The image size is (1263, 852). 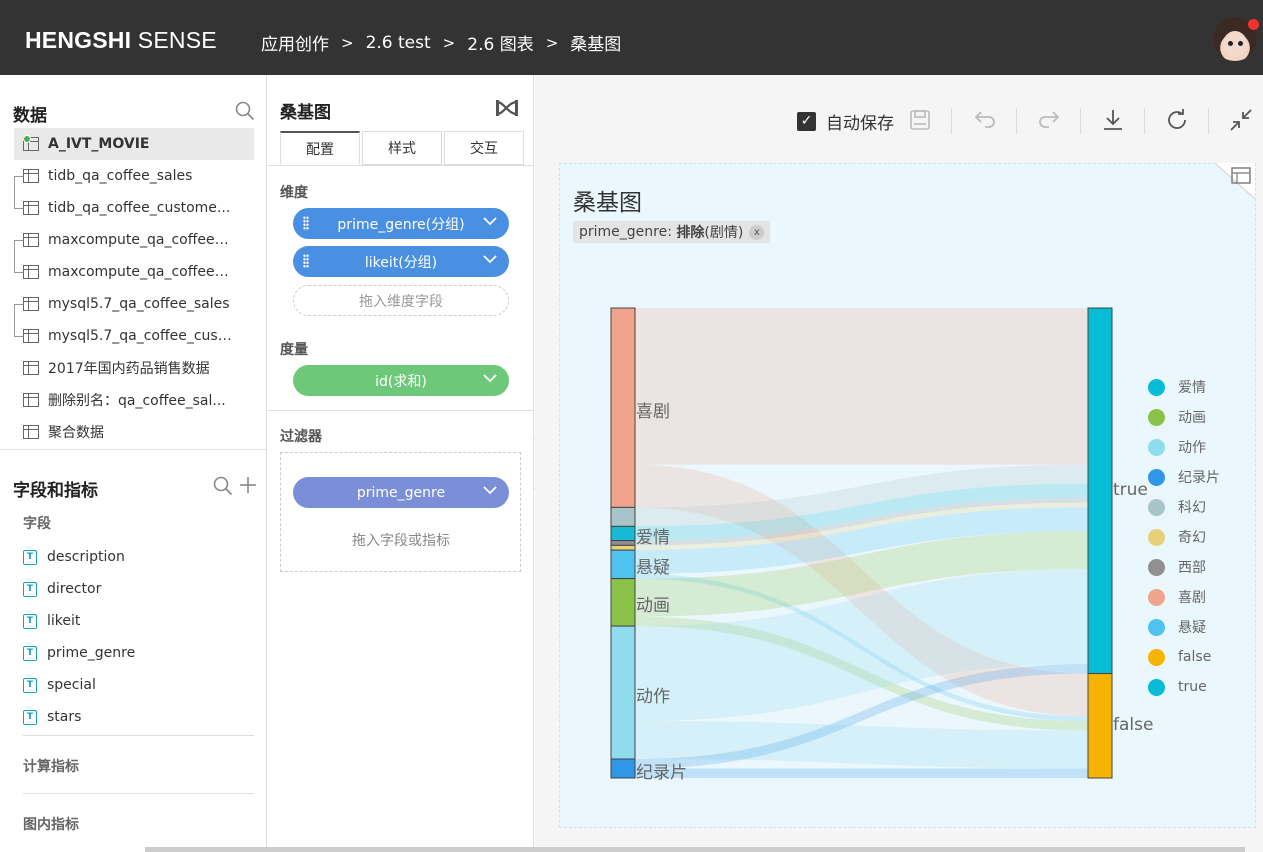 I want to click on legend-item: 纪录片, so click(x=1184, y=477).